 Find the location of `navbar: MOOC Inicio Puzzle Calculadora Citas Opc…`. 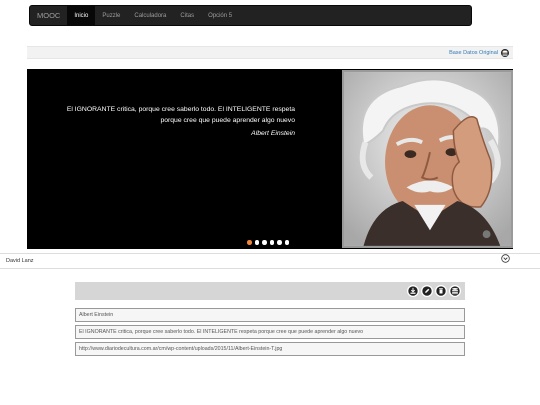

navbar: MOOC Inicio Puzzle Calculadora Citas Opc… is located at coordinates (250, 15).